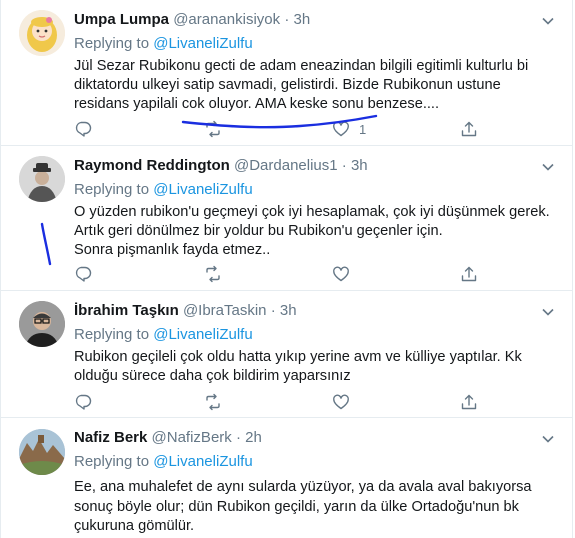  Describe the element at coordinates (286, 165) in the screenshot. I see `user-handle: @Dardanelius1` at that location.